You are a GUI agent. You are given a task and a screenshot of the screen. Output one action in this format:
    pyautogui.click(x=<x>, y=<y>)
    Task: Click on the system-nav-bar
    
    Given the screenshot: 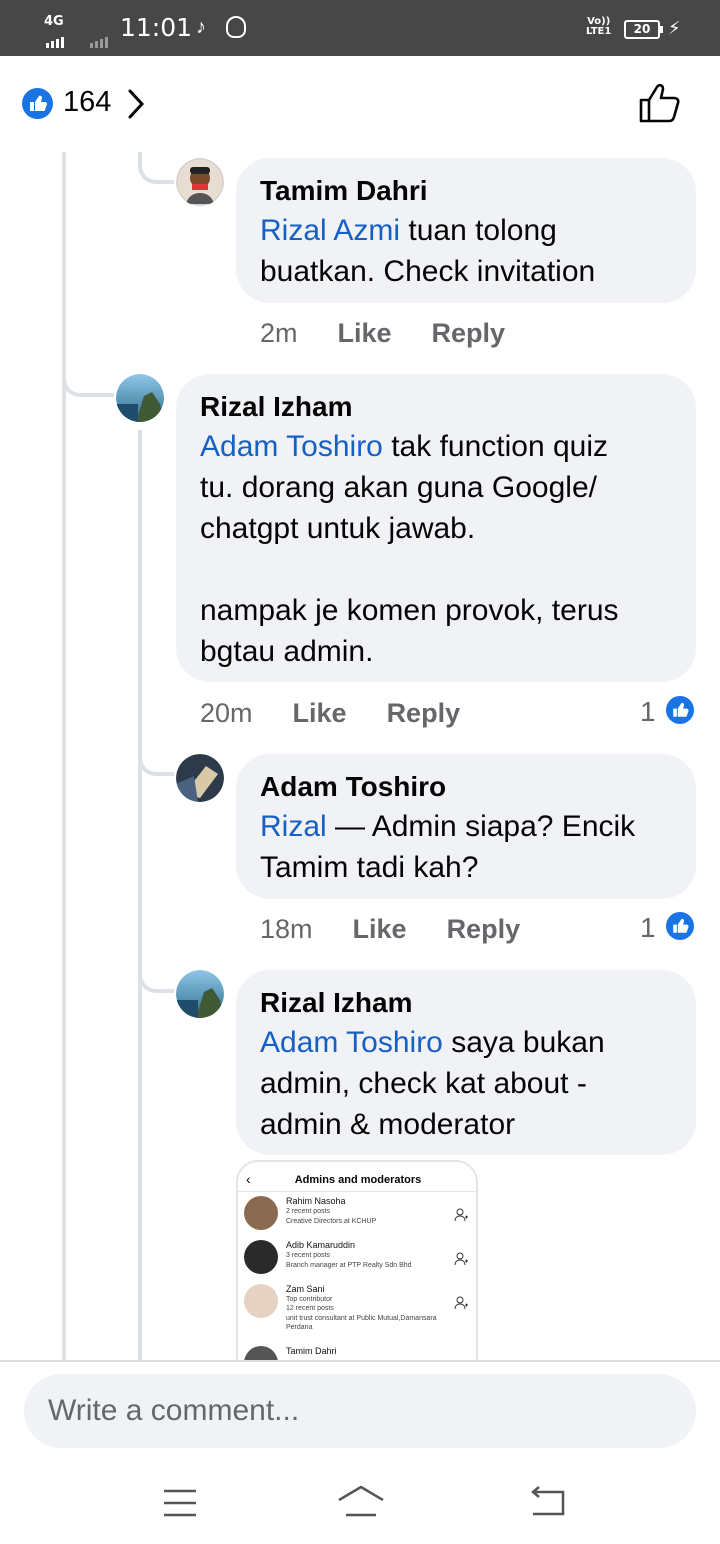 What is the action you would take?
    pyautogui.click(x=360, y=1502)
    